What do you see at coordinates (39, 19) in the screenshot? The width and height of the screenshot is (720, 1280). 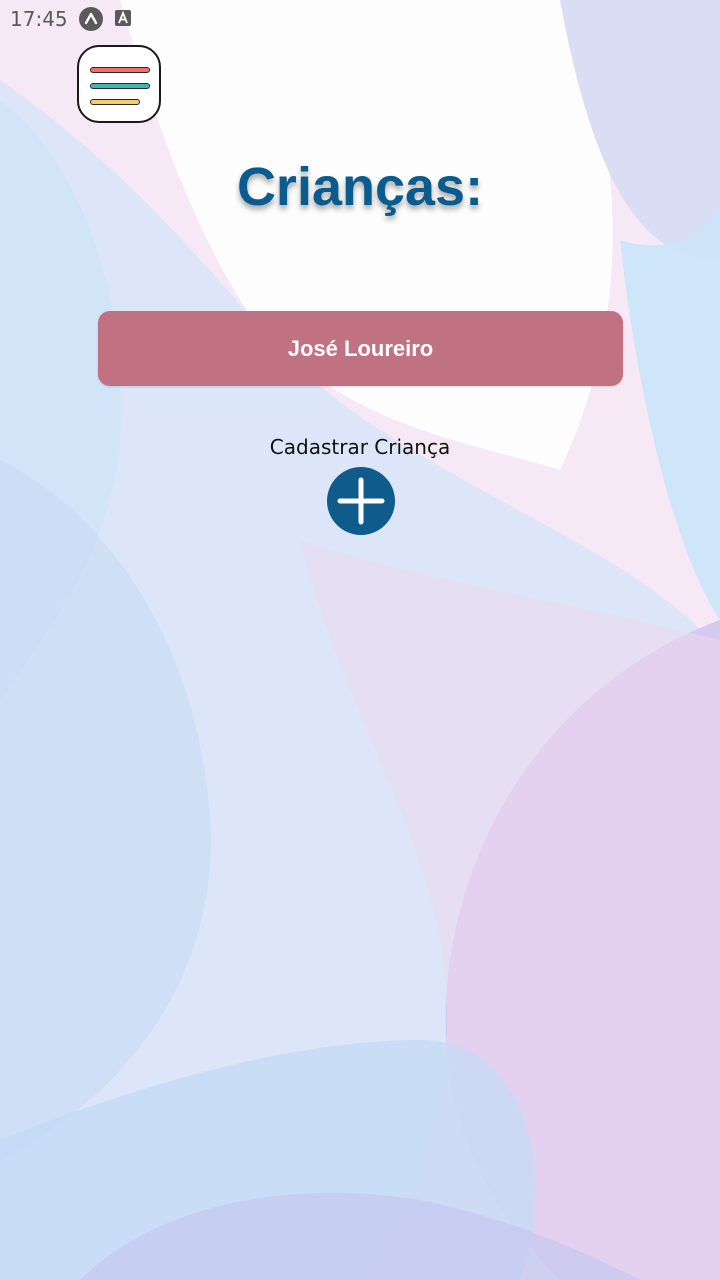 I see `status-time: 17:45` at bounding box center [39, 19].